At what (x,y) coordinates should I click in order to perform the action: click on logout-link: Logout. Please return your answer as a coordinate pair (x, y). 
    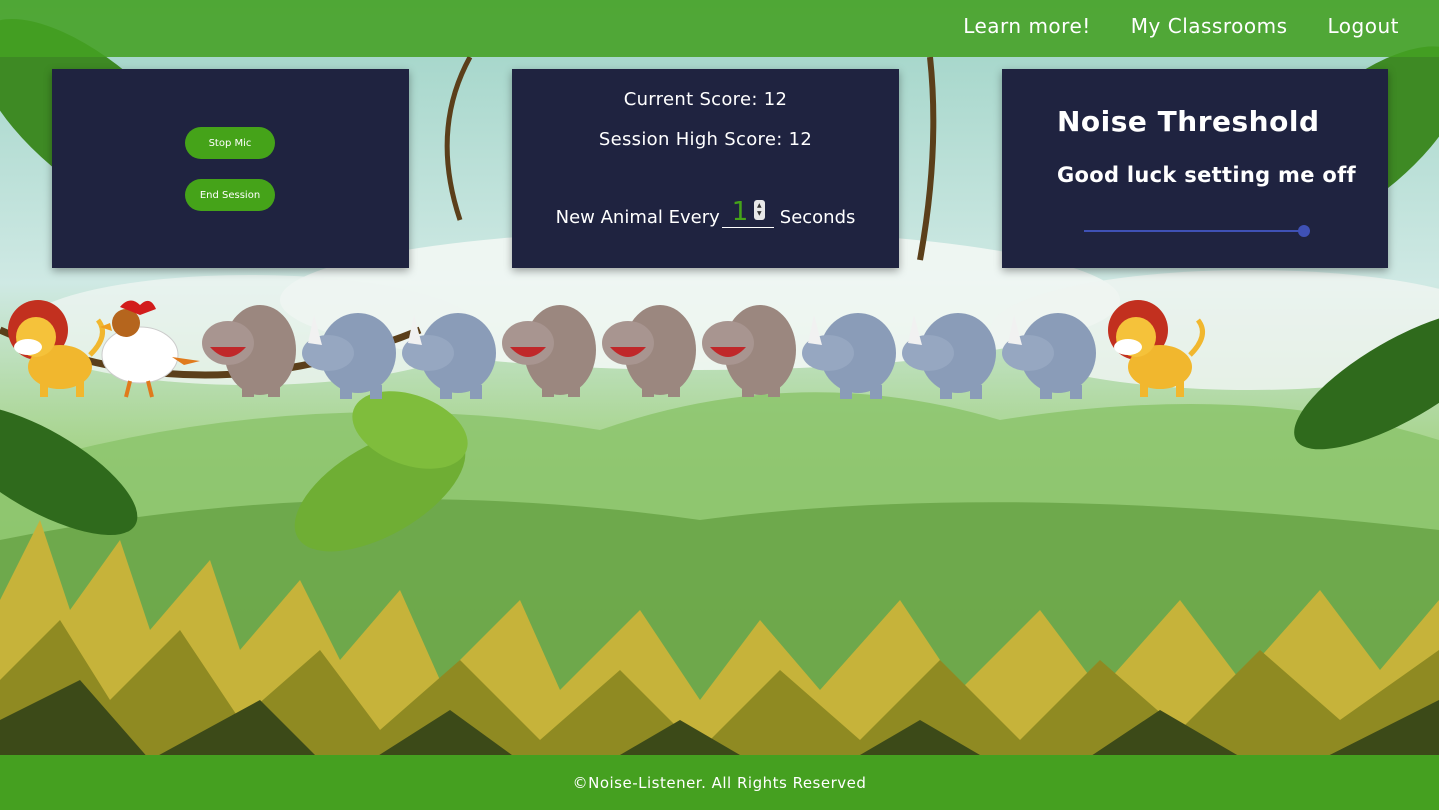
    Looking at the image, I should click on (1363, 26).